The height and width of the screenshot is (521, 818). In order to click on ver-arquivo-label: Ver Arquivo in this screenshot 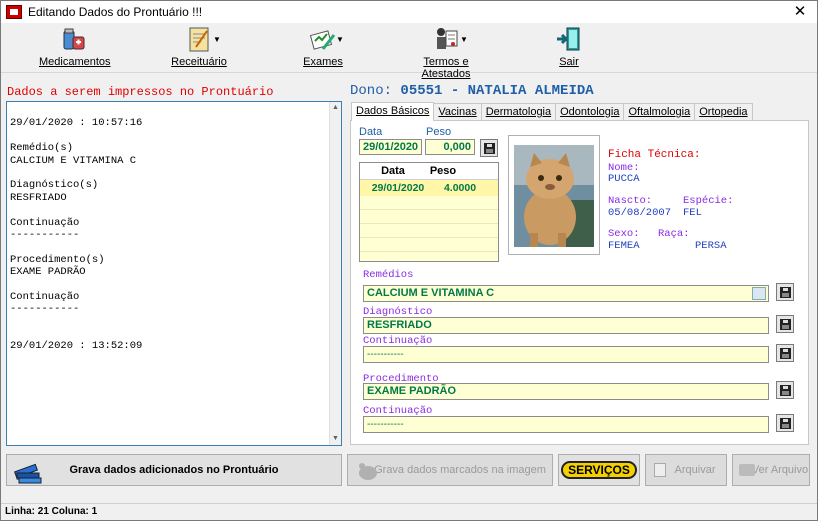, I will do `click(780, 470)`.